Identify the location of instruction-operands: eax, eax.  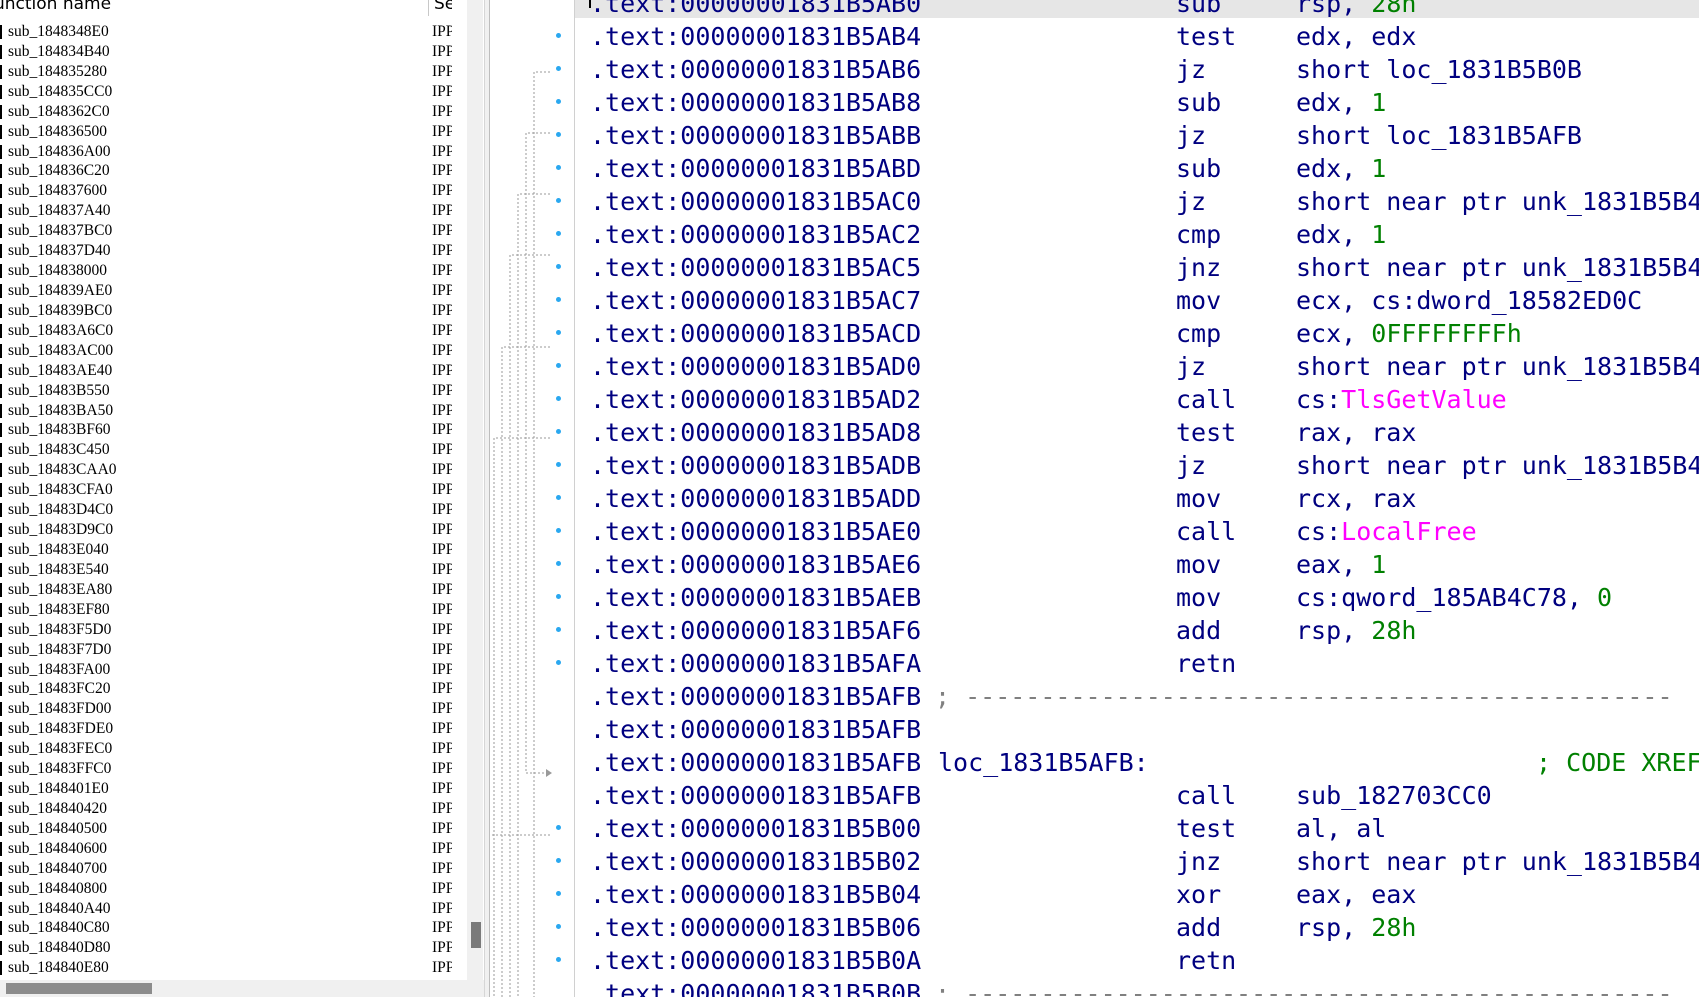
(1356, 894).